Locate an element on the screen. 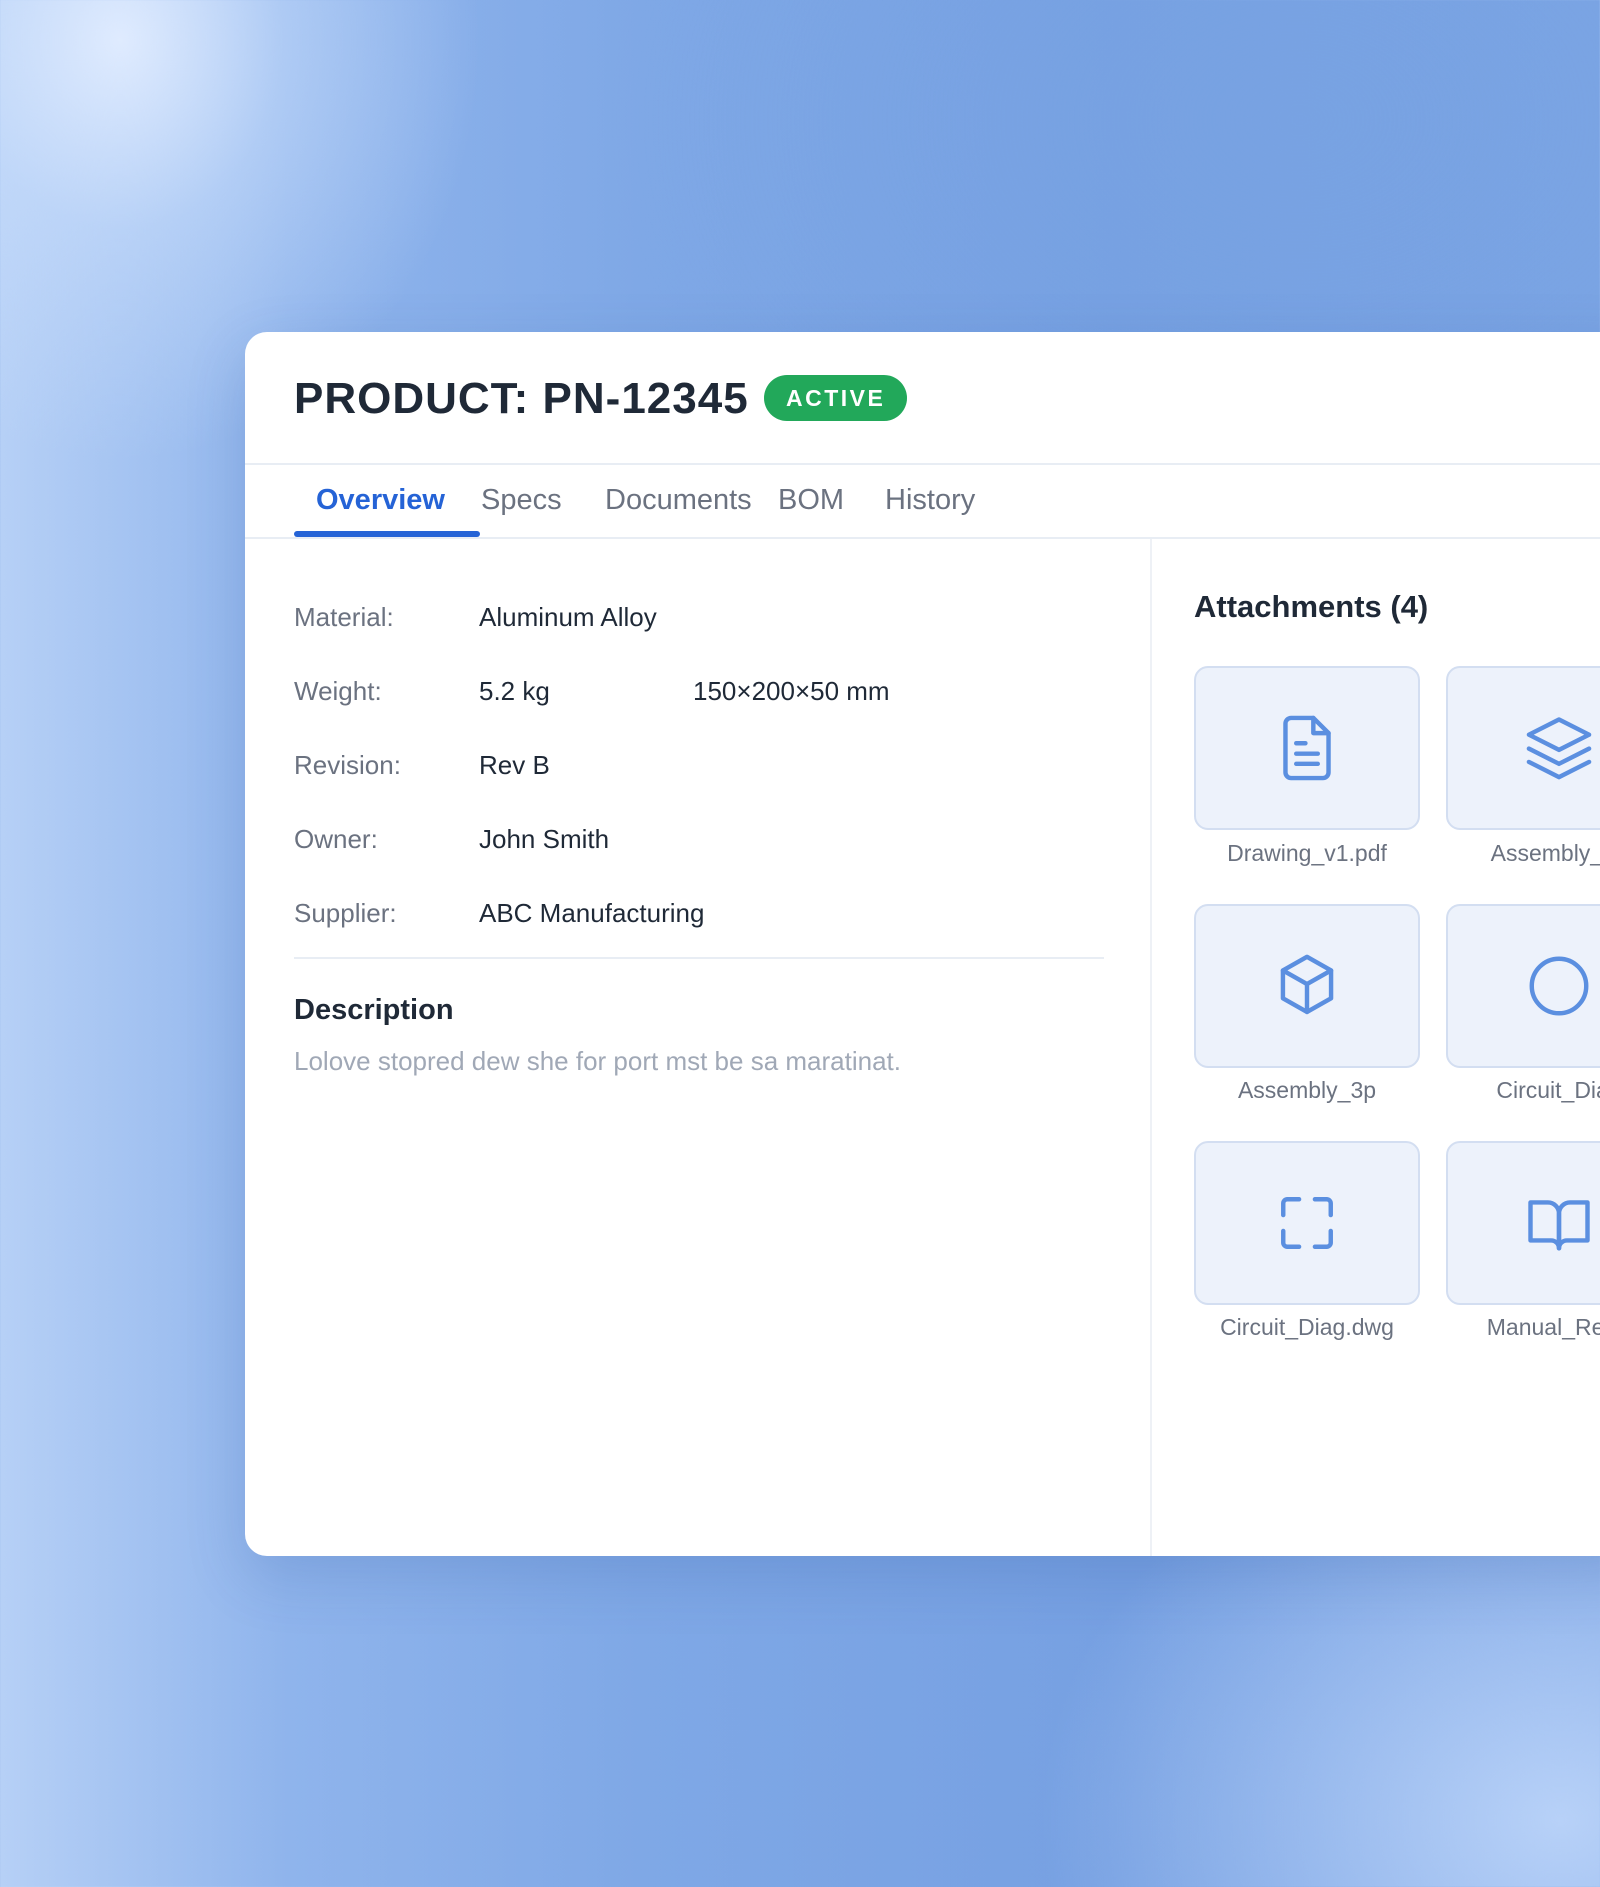  attachment-tile-circuit-diag is located at coordinates (1523, 986).